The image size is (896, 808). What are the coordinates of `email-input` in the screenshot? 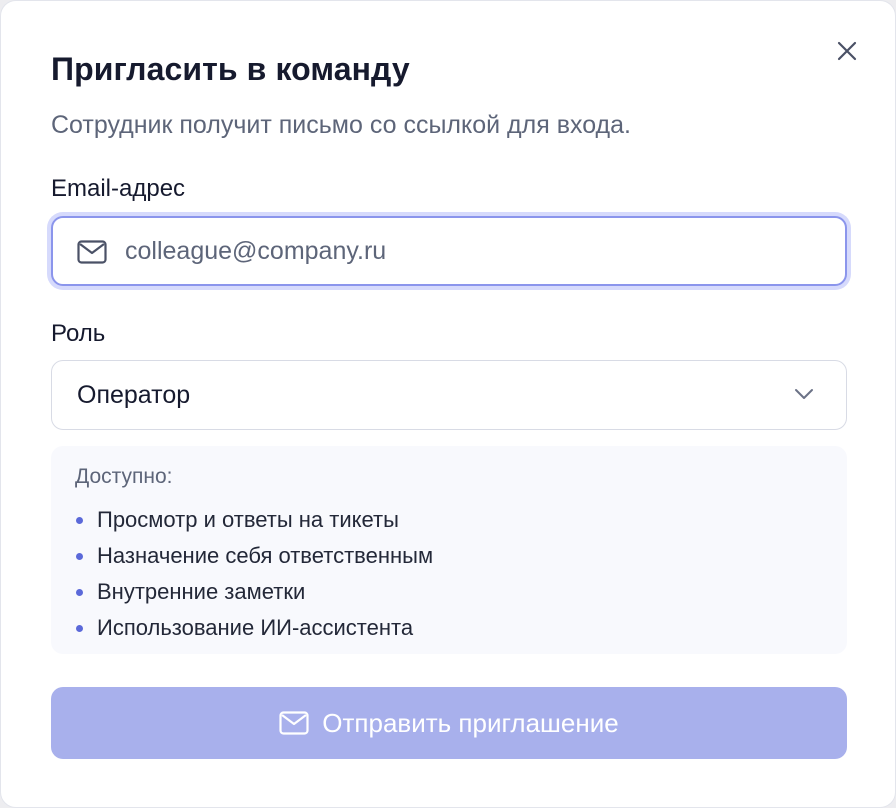 It's located at (475, 251).